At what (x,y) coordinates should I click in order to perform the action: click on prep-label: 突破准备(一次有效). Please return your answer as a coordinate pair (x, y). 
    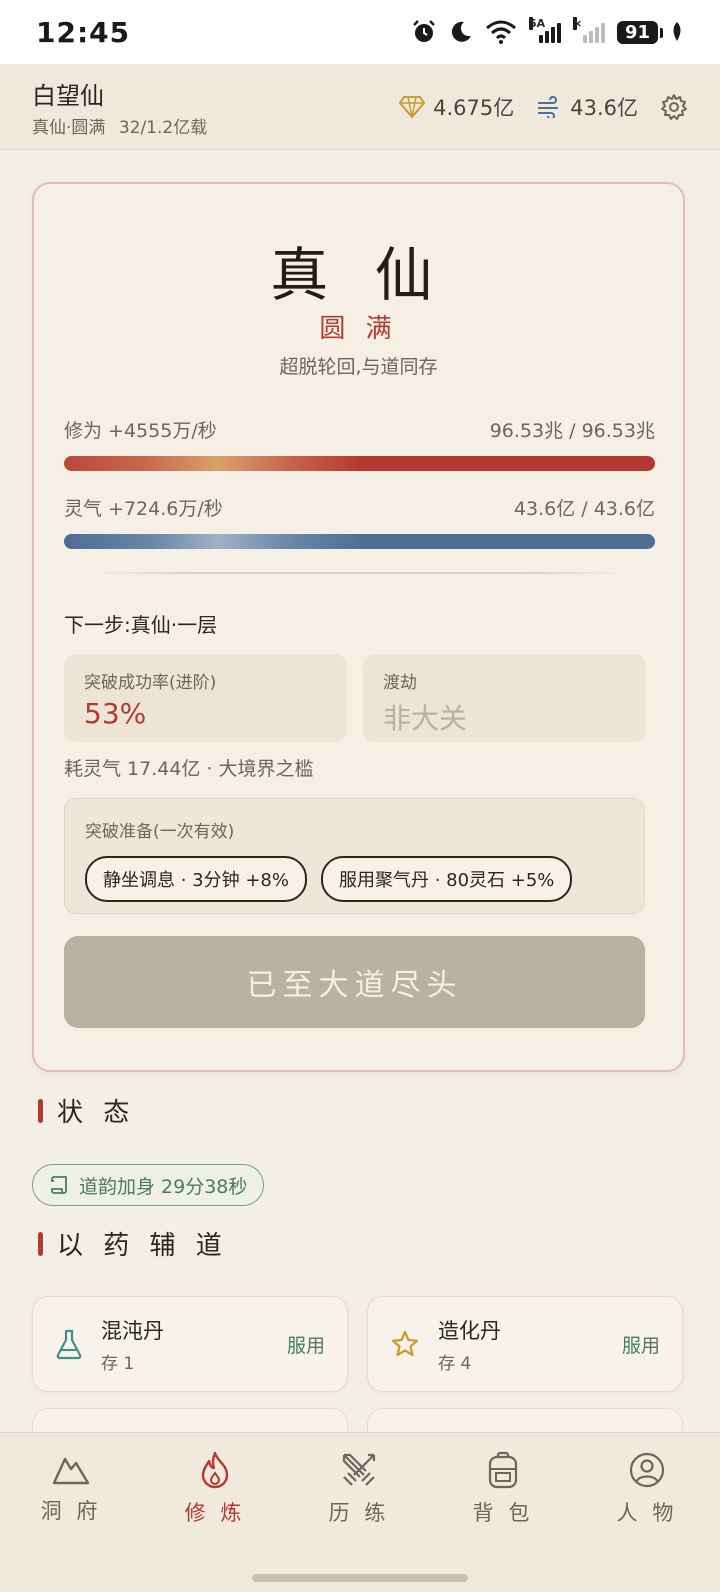
    Looking at the image, I should click on (160, 832).